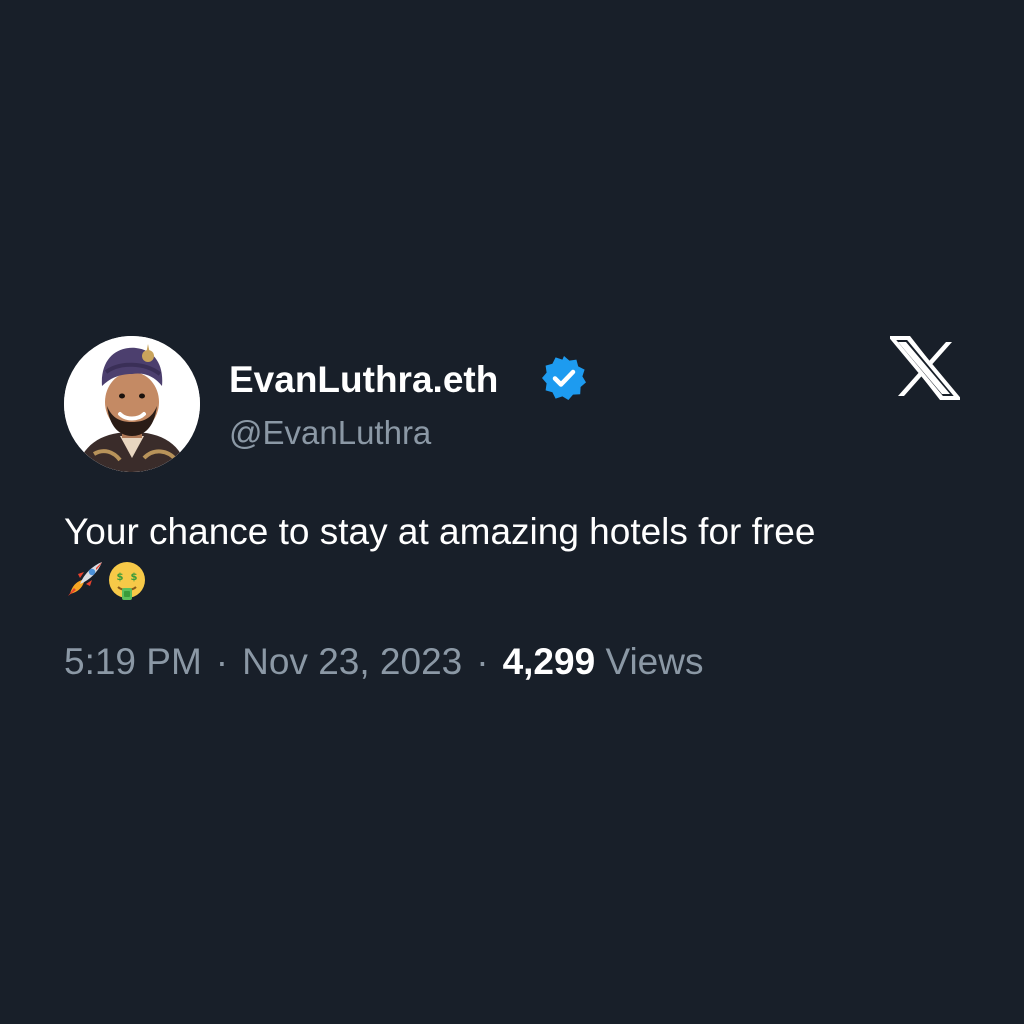 The height and width of the screenshot is (1024, 1024). I want to click on tweet-time: 5:19 PM, so click(133, 661).